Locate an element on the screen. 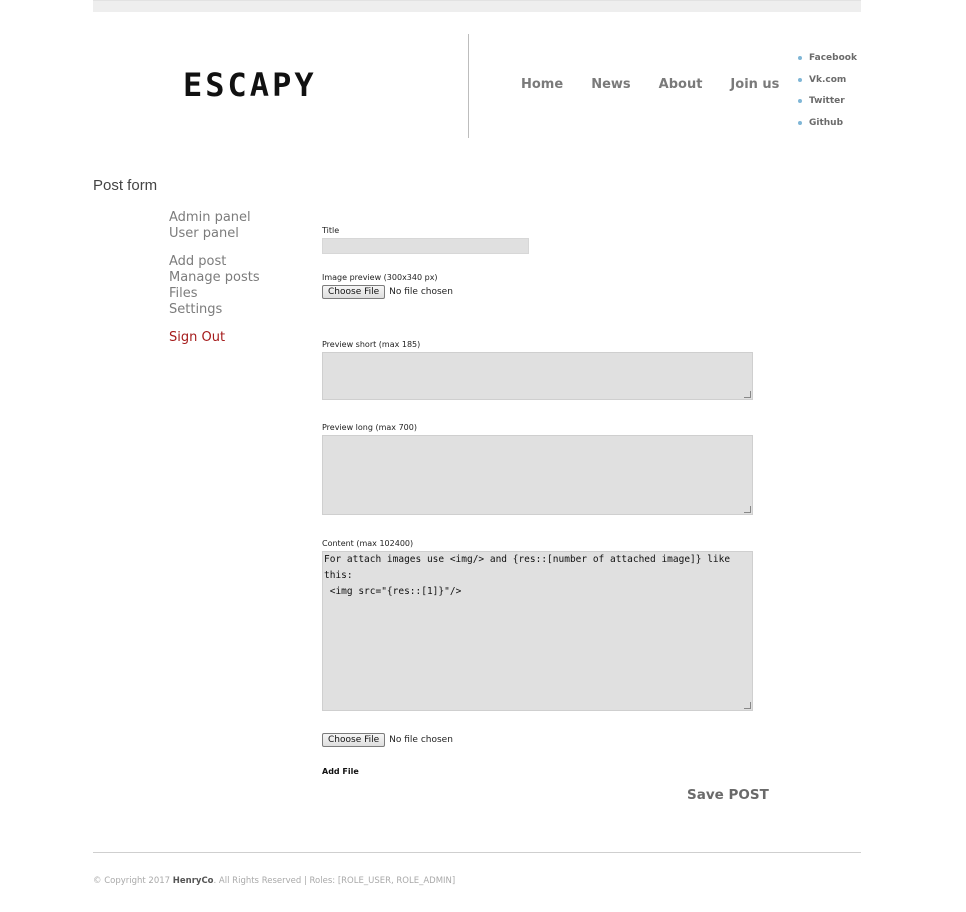 Image resolution: width=966 pixels, height=912 pixels. nav-about: About is located at coordinates (681, 84).